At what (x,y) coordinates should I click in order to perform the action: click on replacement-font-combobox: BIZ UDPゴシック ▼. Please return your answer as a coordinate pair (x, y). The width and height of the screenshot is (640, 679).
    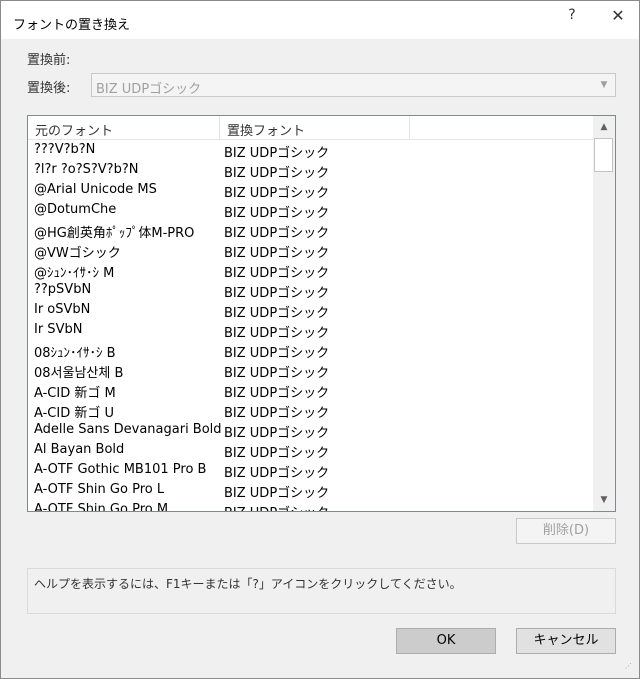
    Looking at the image, I should click on (353, 85).